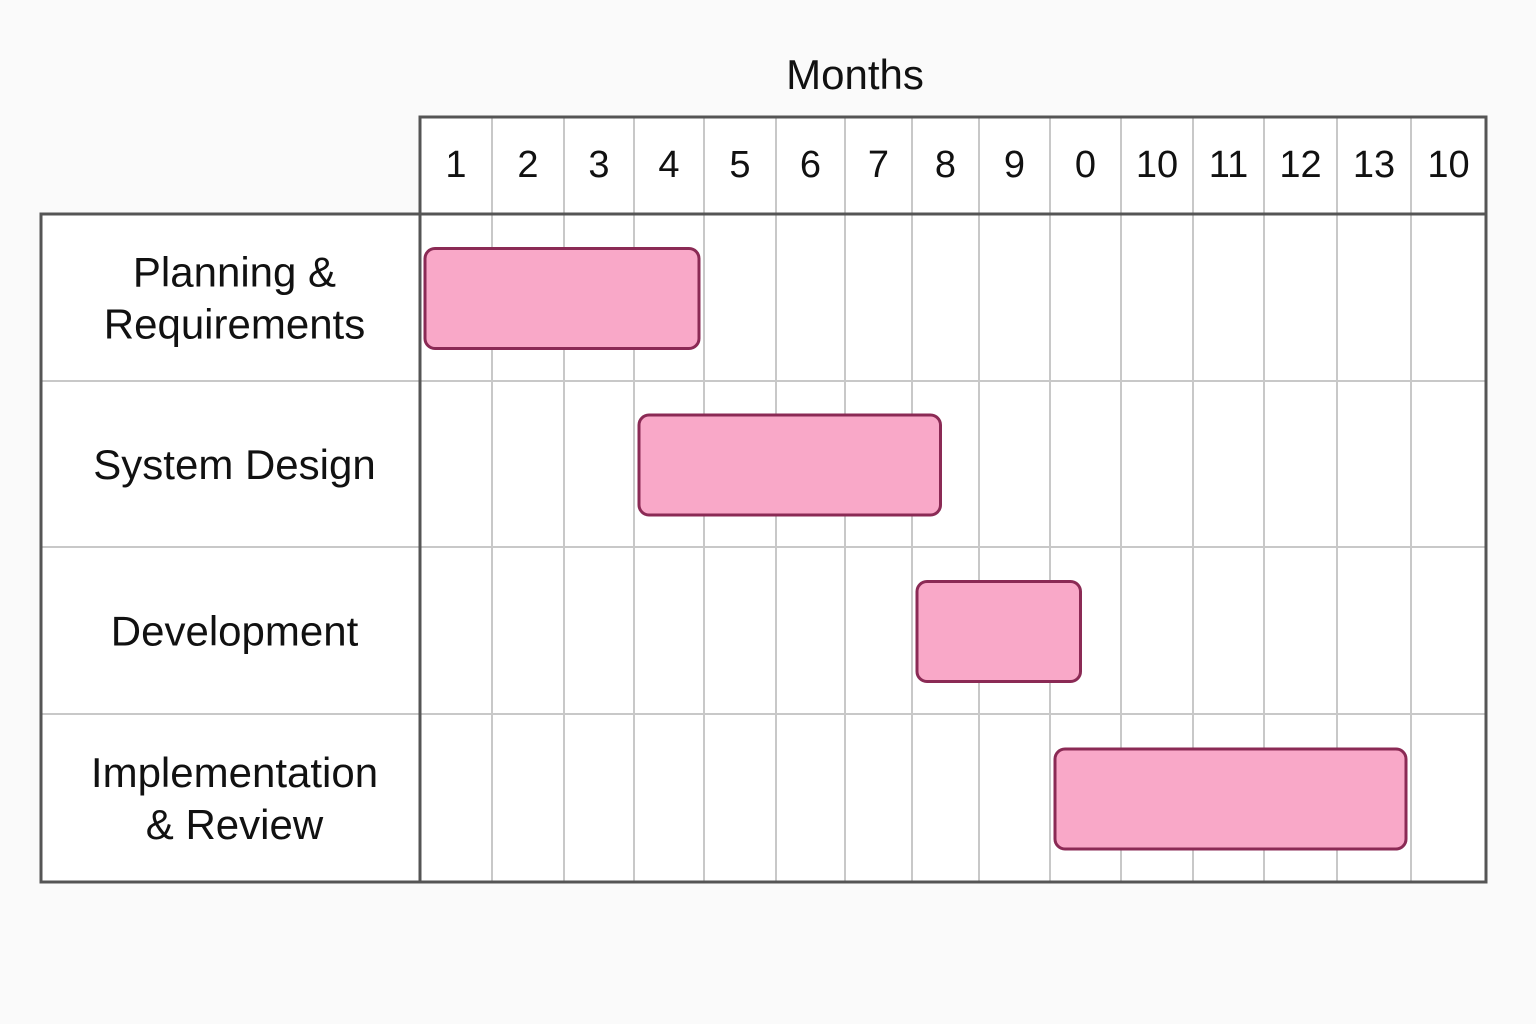 The image size is (1536, 1024). Describe the element at coordinates (855, 74) in the screenshot. I see `x-axis-title: Months` at that location.